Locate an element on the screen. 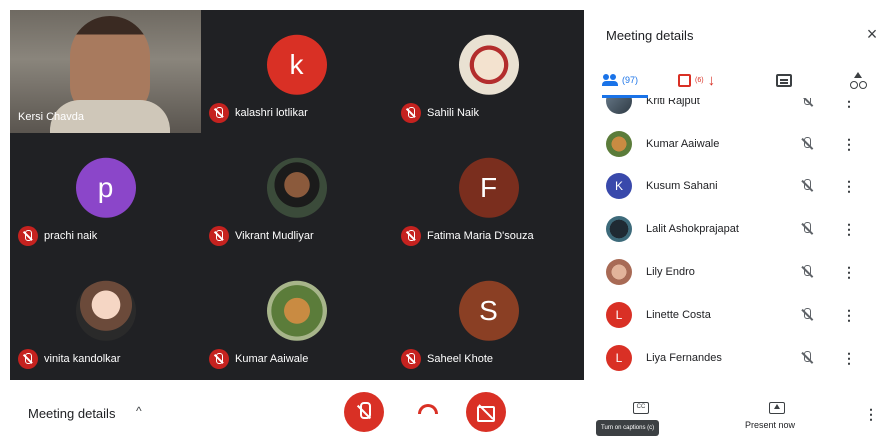 The image size is (889, 439). tab-activities is located at coordinates (858, 80).